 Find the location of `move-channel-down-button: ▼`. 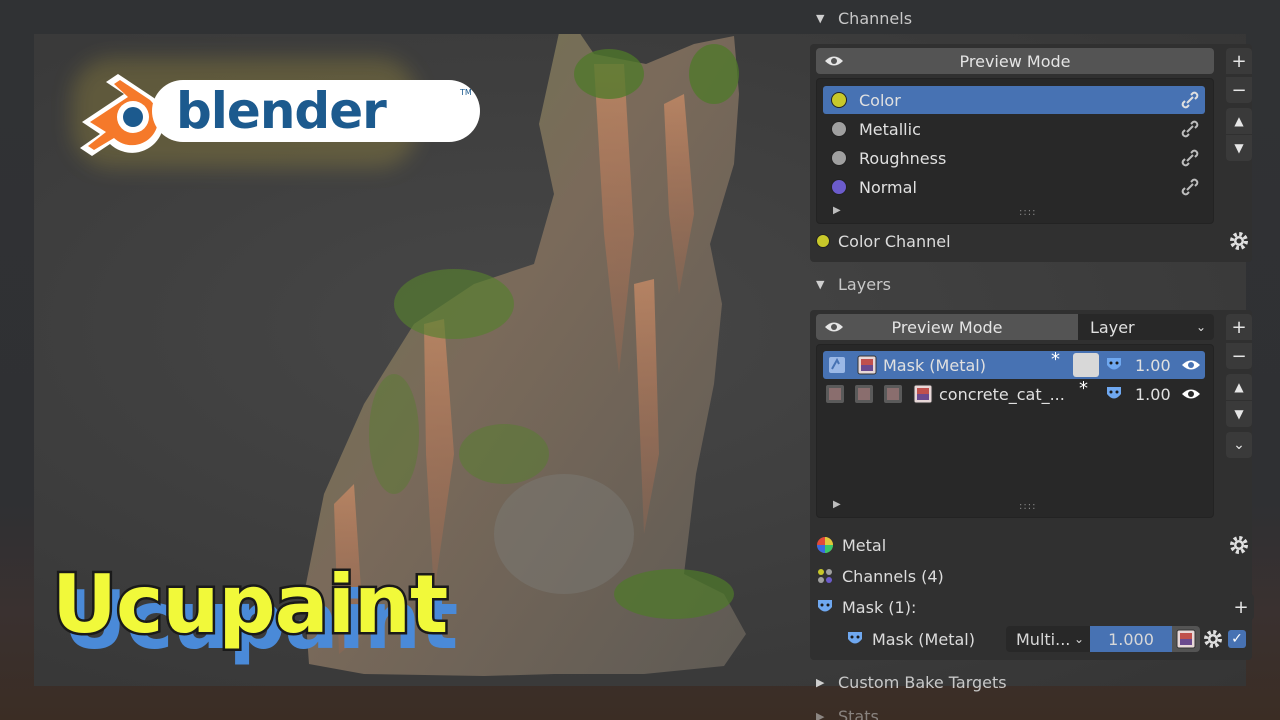

move-channel-down-button: ▼ is located at coordinates (1239, 148).